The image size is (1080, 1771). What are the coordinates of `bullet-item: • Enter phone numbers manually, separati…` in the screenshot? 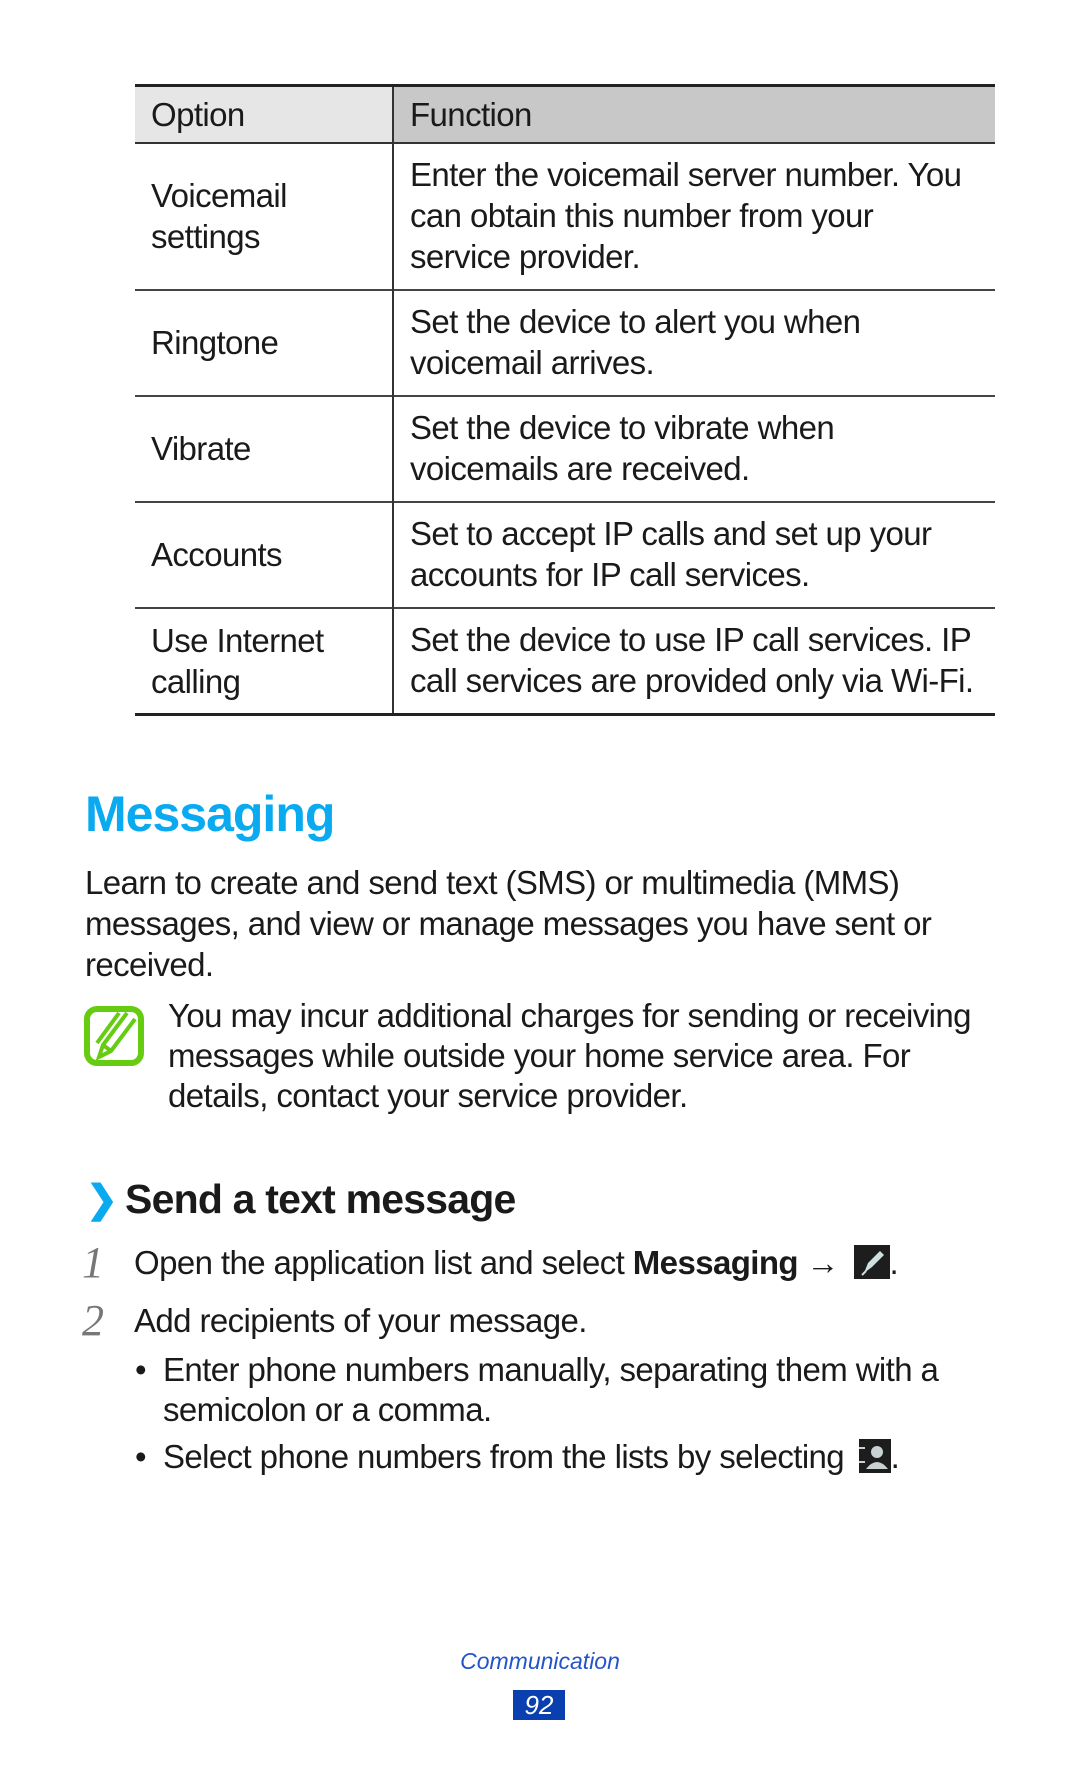 It's located at (570, 1390).